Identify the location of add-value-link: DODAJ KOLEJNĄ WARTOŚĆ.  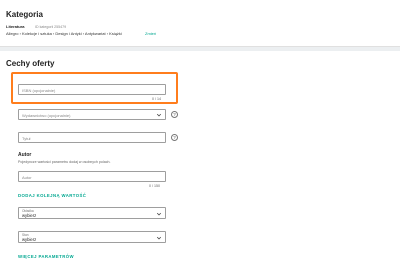
(52, 195).